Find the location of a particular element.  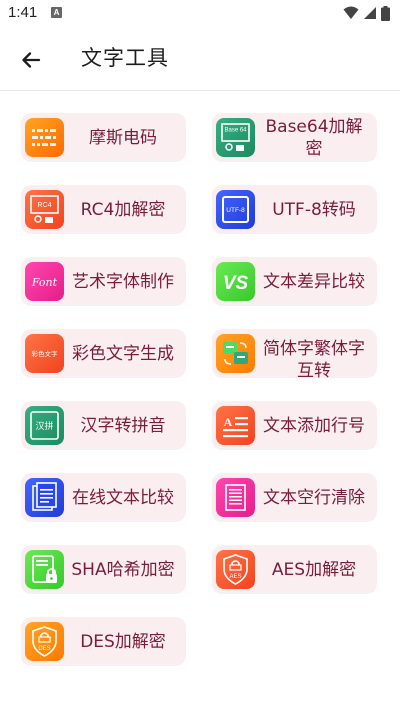

rc4-icon-text: RC4 is located at coordinates (44, 205).